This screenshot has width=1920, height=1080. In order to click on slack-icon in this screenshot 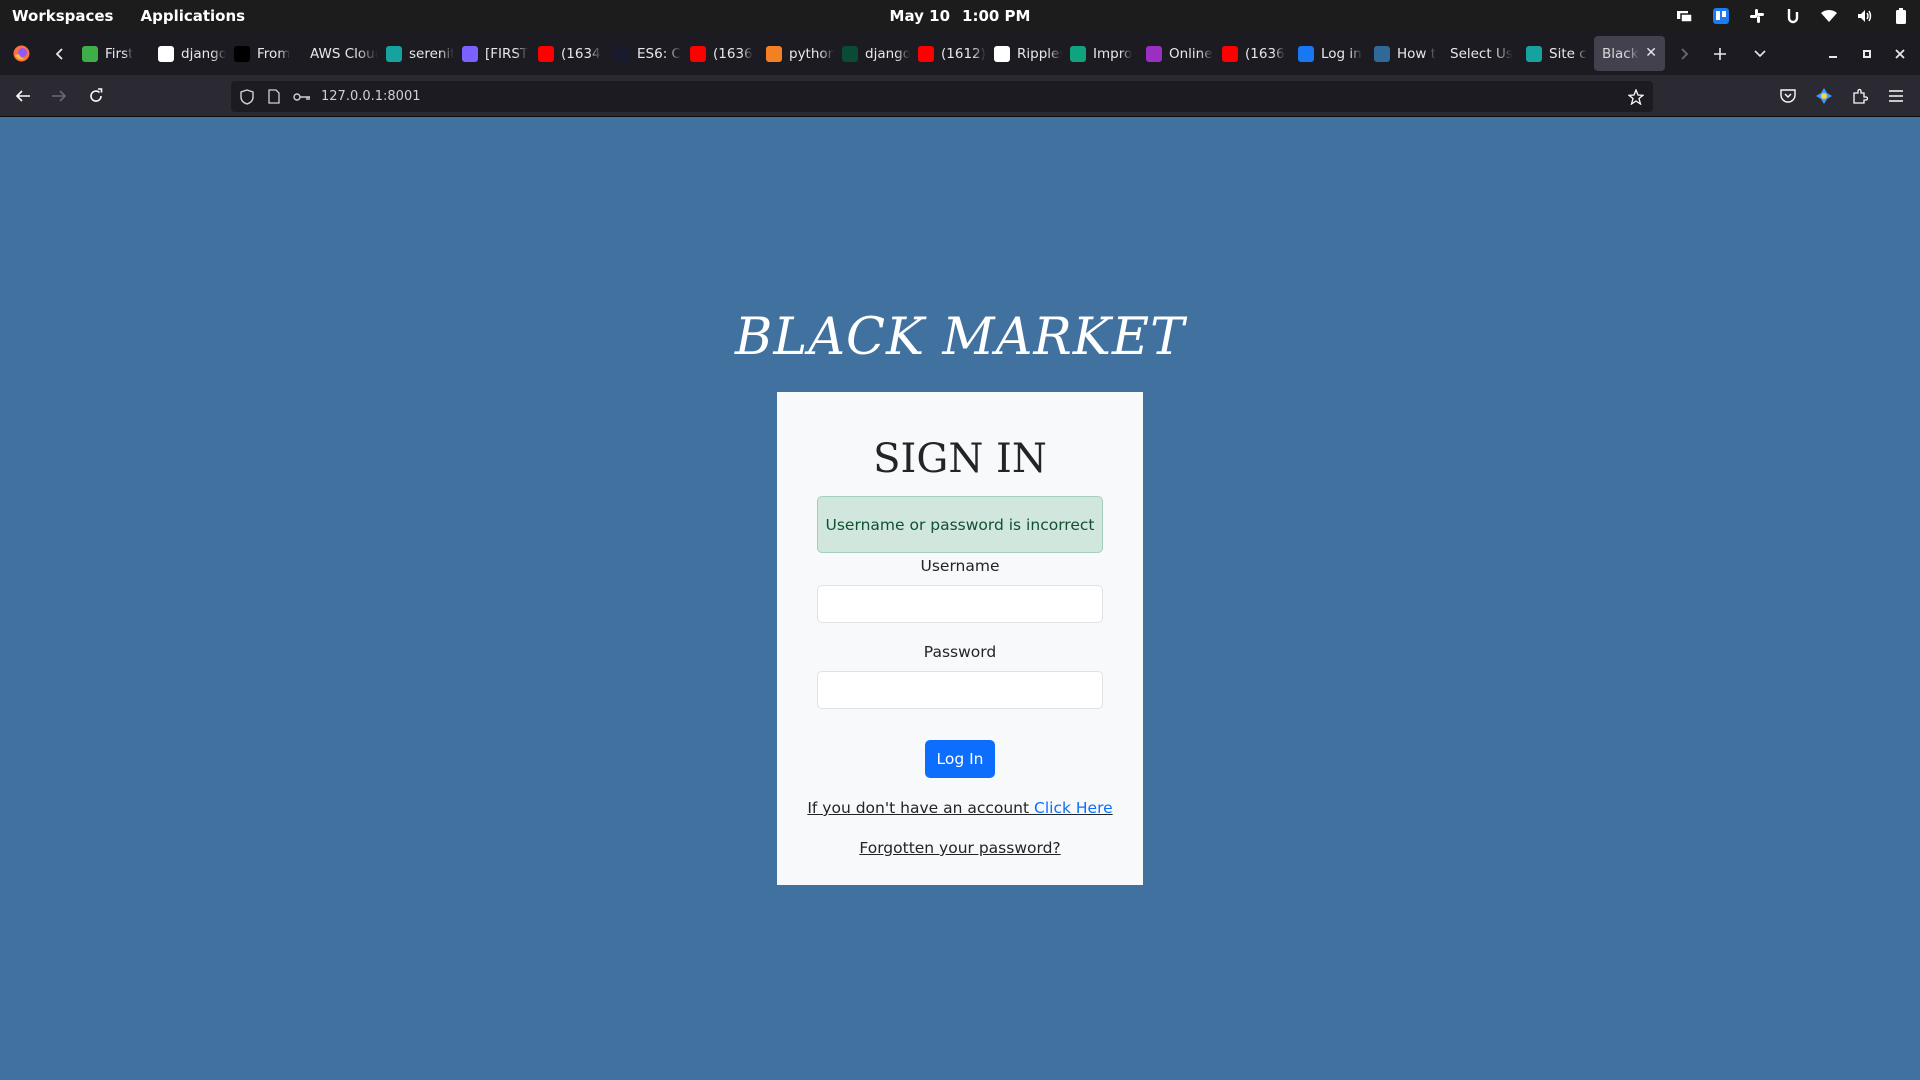, I will do `click(1757, 16)`.